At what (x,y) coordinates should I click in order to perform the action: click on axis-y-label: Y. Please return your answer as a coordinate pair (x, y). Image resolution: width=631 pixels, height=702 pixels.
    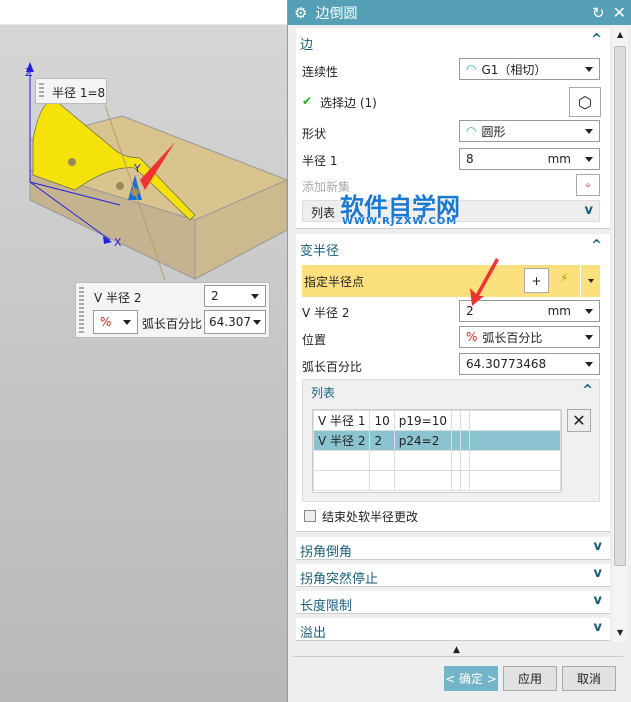
    Looking at the image, I should click on (137, 168).